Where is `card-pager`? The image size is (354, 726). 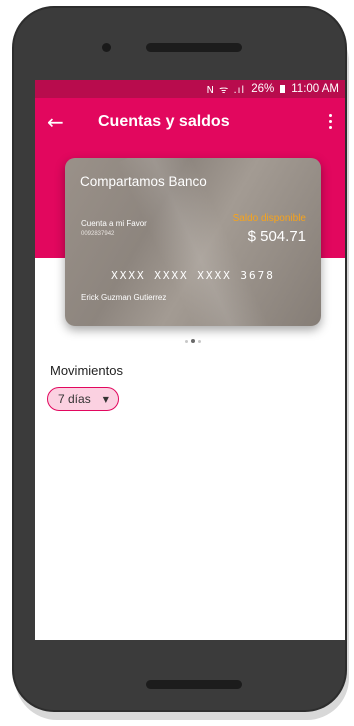
card-pager is located at coordinates (193, 341).